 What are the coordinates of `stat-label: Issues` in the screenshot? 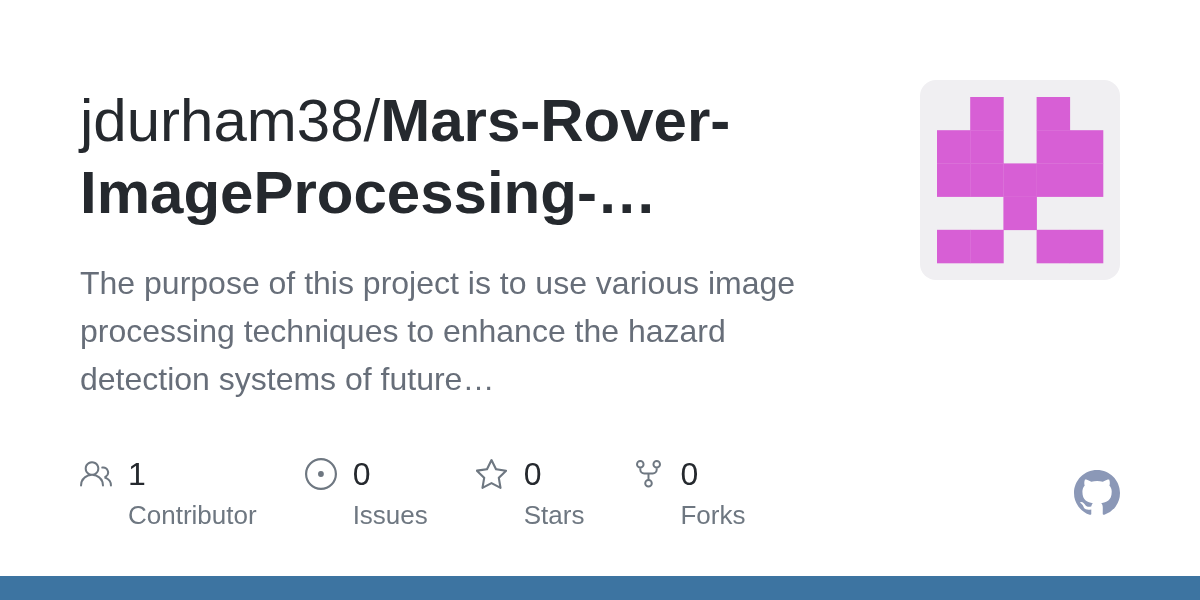 It's located at (390, 515).